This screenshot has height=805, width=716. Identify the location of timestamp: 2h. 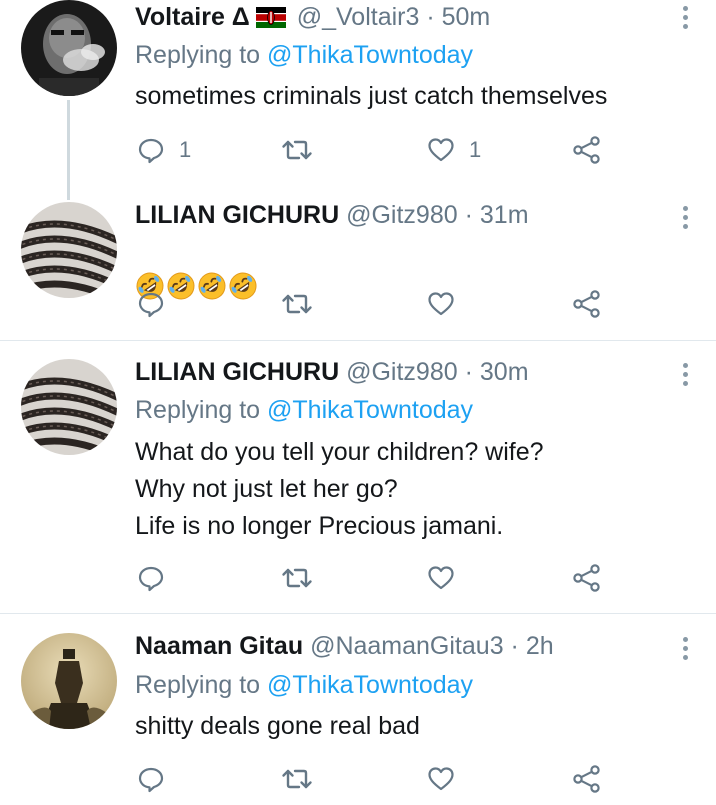
(540, 646).